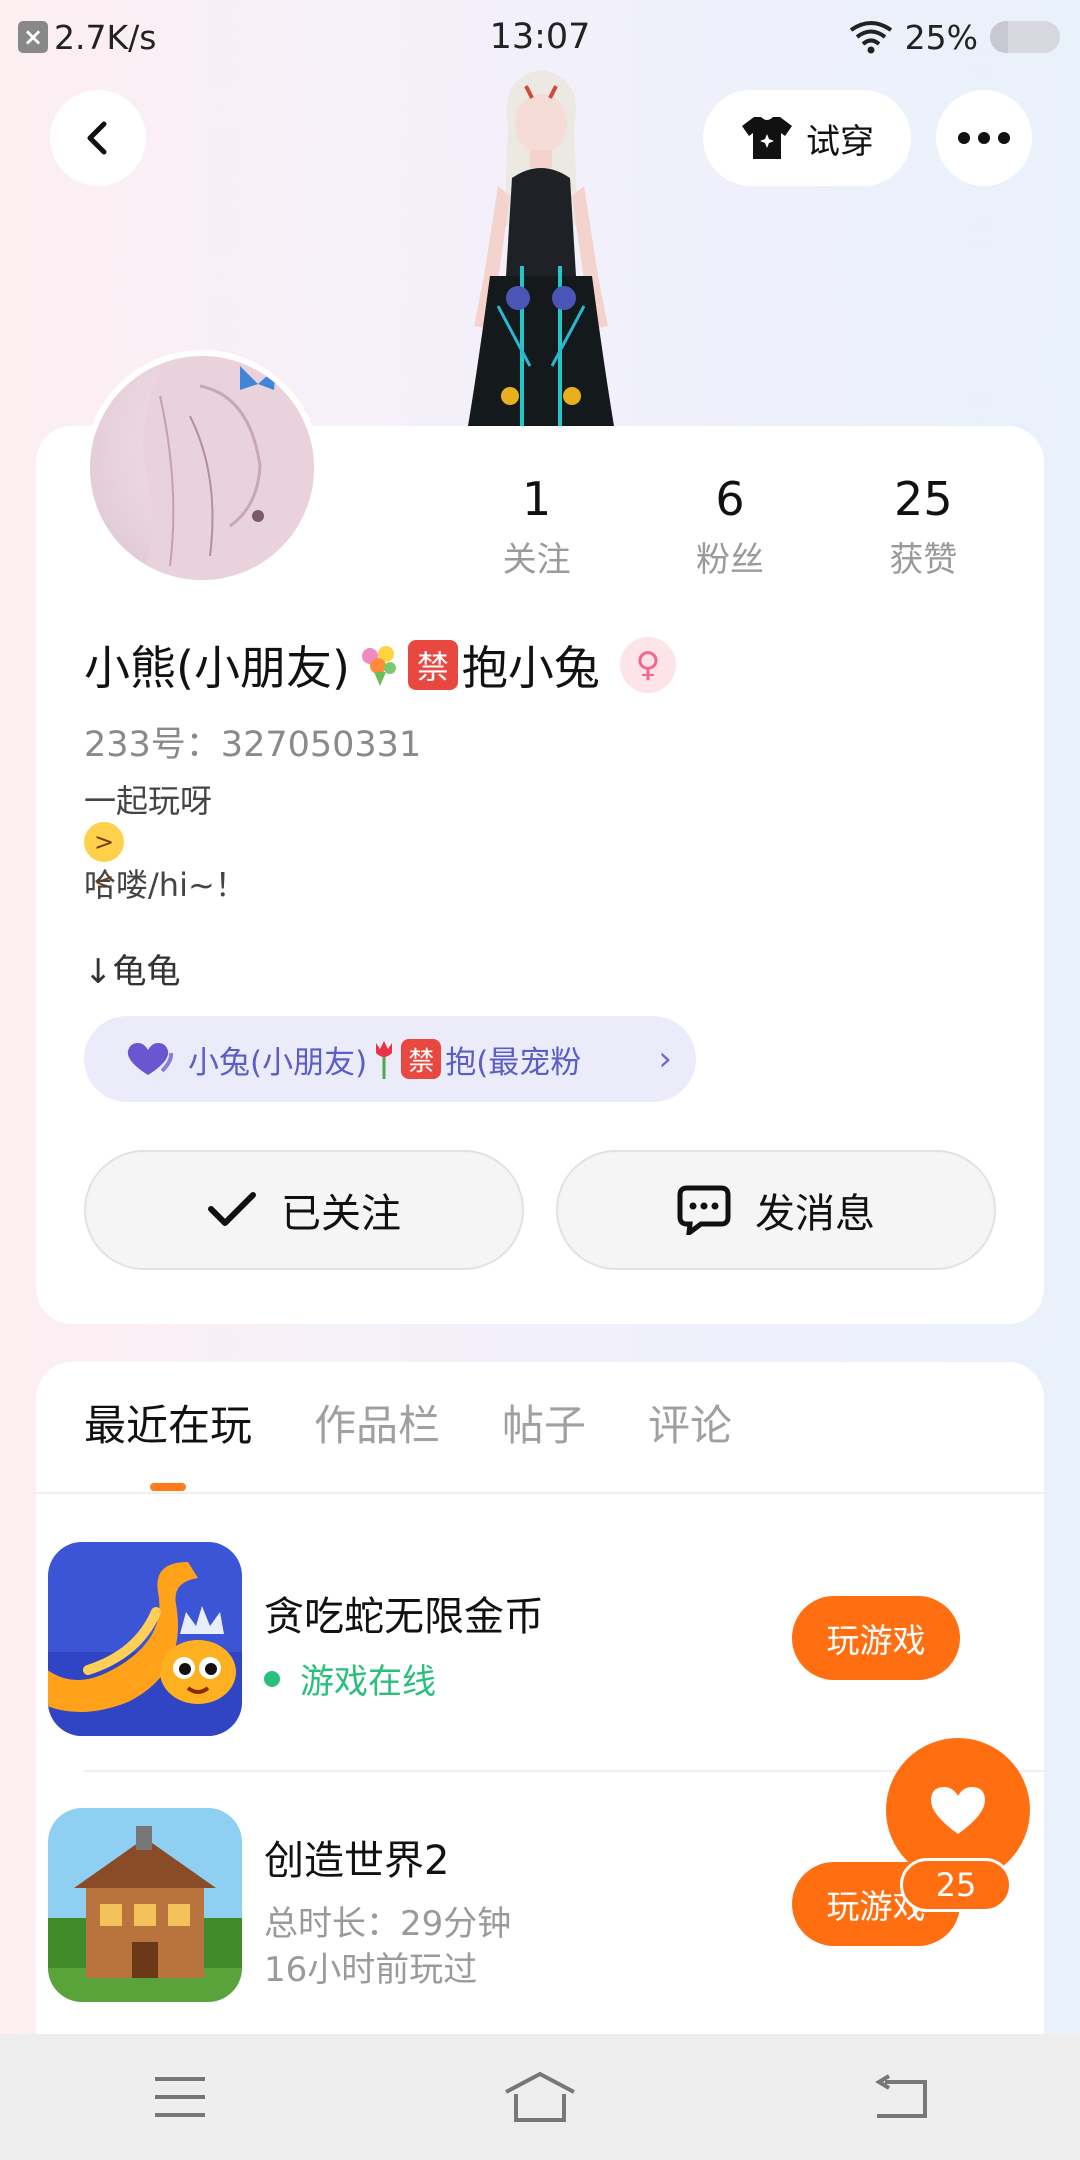 The image size is (1080, 2160). I want to click on status-left: × 2.7K/s, so click(87, 37).